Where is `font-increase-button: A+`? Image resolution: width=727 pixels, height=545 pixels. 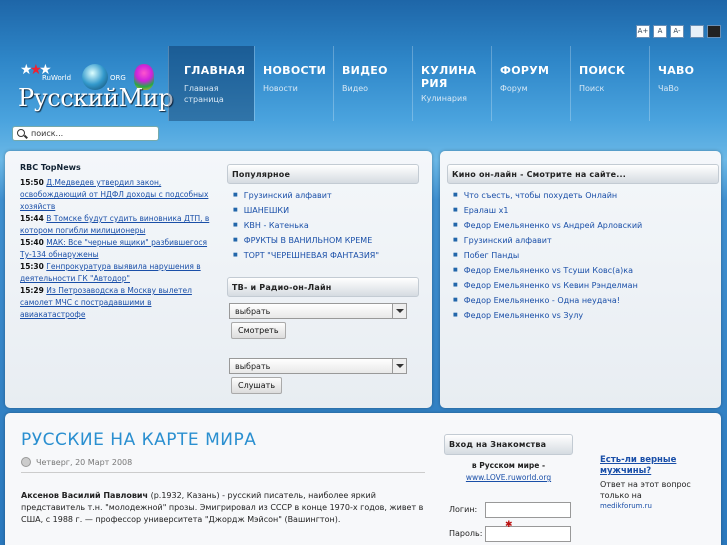 font-increase-button: A+ is located at coordinates (643, 31).